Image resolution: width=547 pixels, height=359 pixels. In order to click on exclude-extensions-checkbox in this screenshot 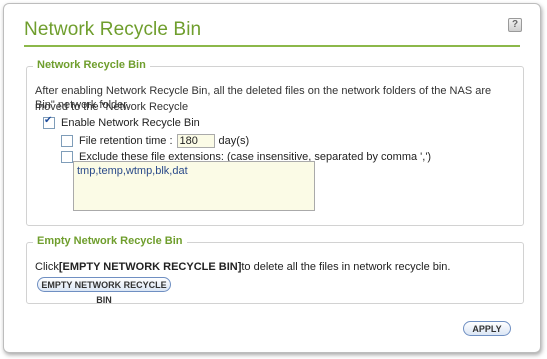, I will do `click(67, 157)`.